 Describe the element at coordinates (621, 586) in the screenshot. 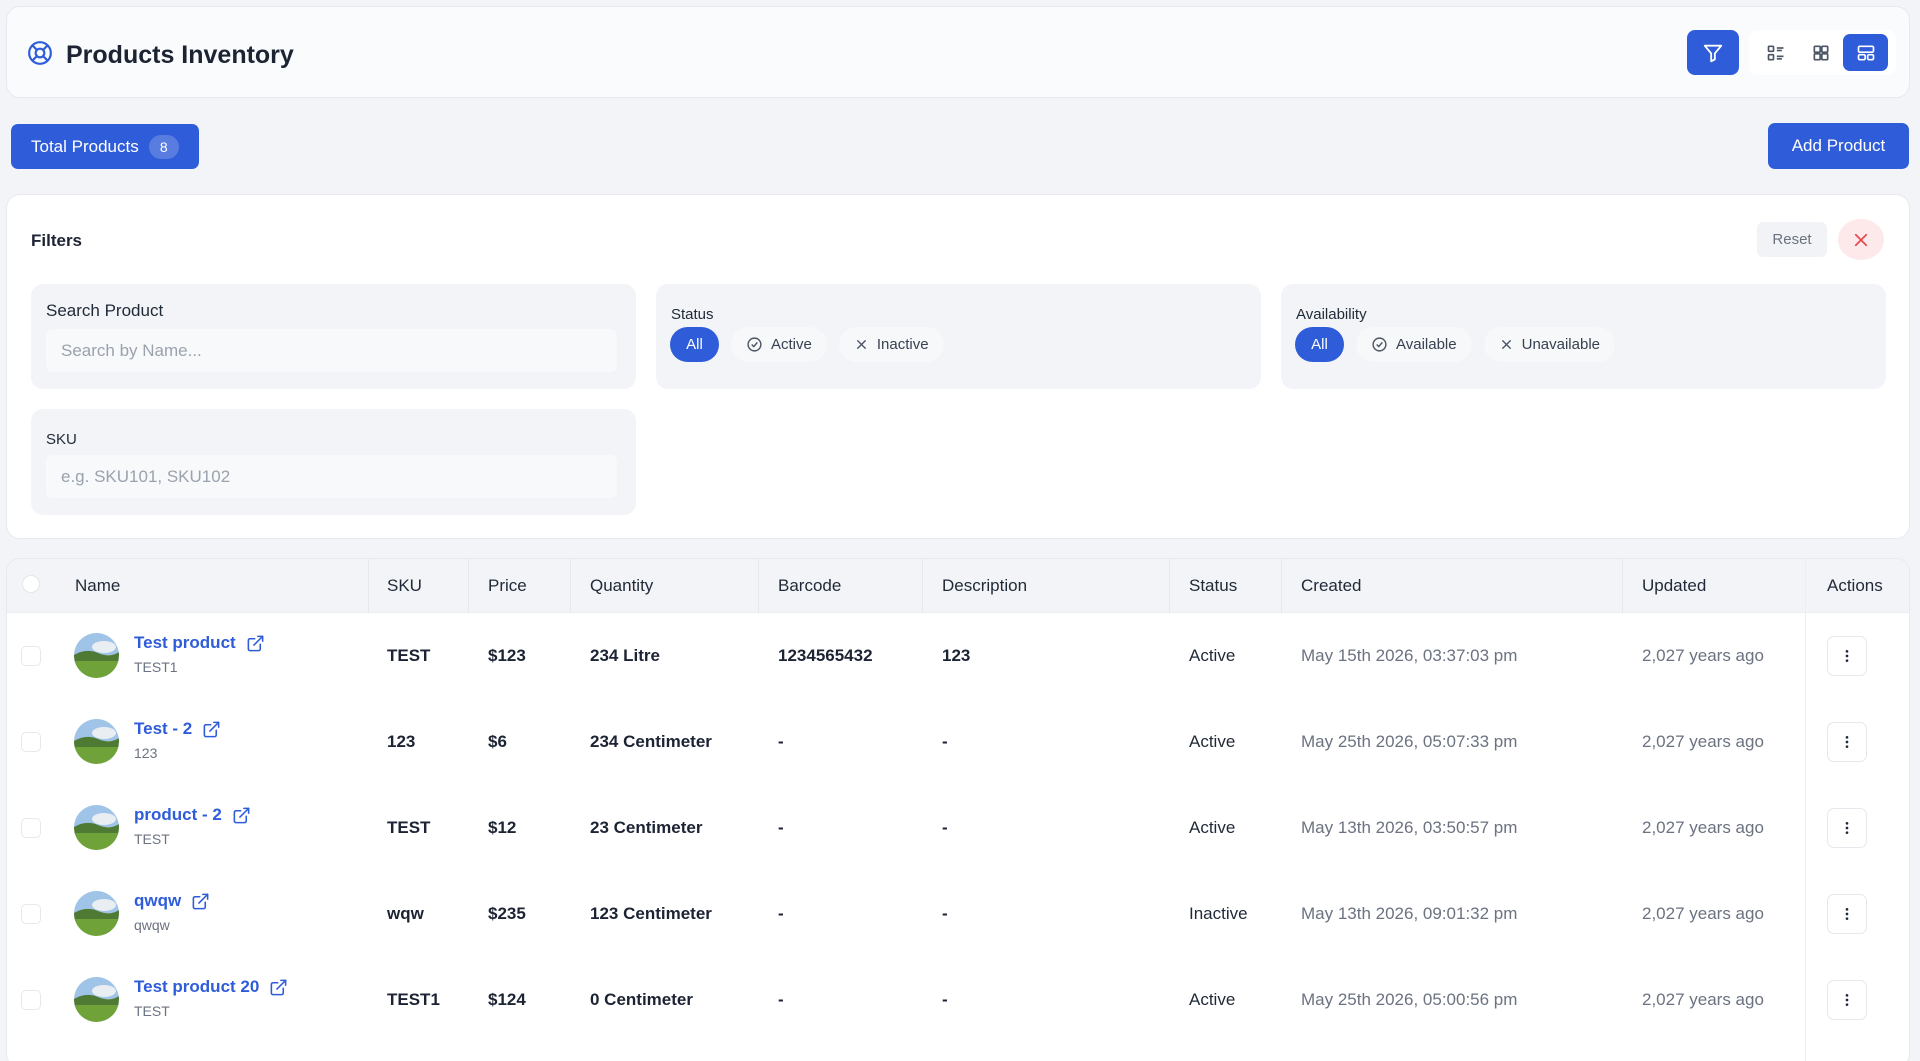

I see `column-header-quantity: Quantity` at that location.